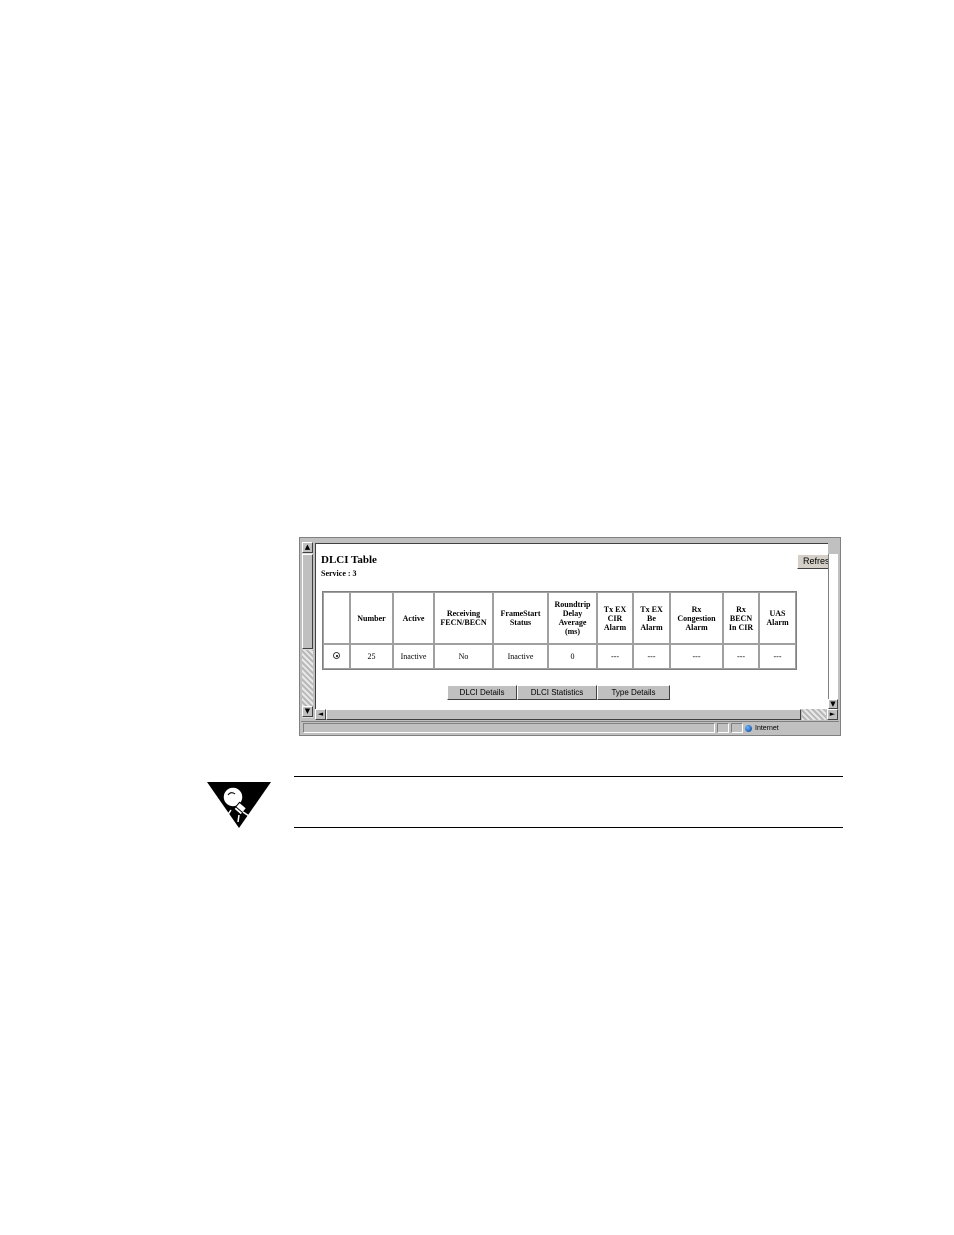 The height and width of the screenshot is (1235, 954). What do you see at coordinates (520, 618) in the screenshot?
I see `header-framestart-status: FrameStart Status` at bounding box center [520, 618].